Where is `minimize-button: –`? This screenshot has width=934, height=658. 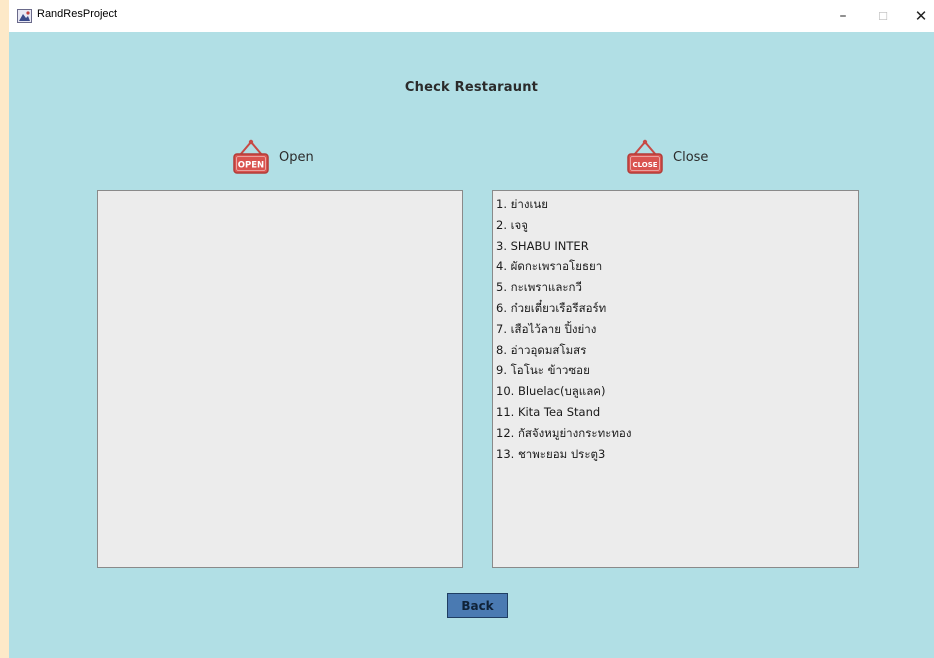 minimize-button: – is located at coordinates (843, 16).